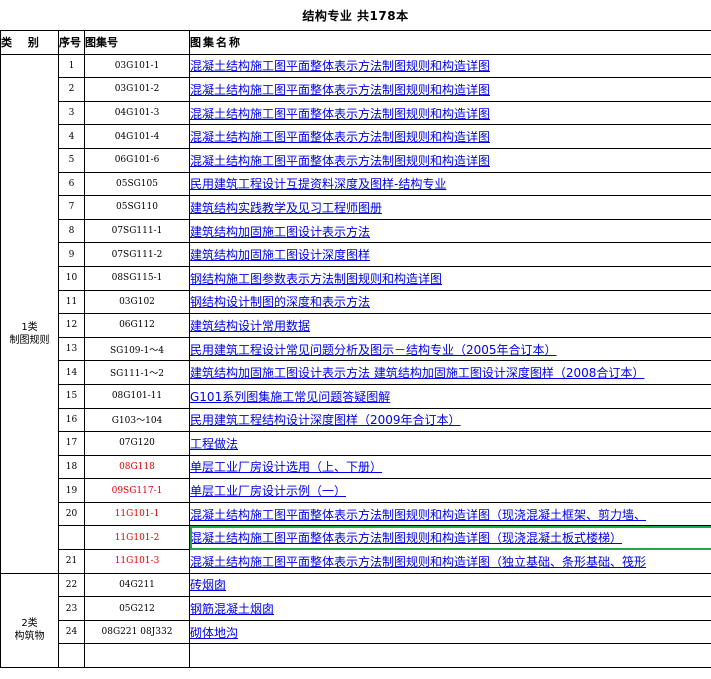 The width and height of the screenshot is (711, 679). I want to click on row-number: 6, so click(71, 184).